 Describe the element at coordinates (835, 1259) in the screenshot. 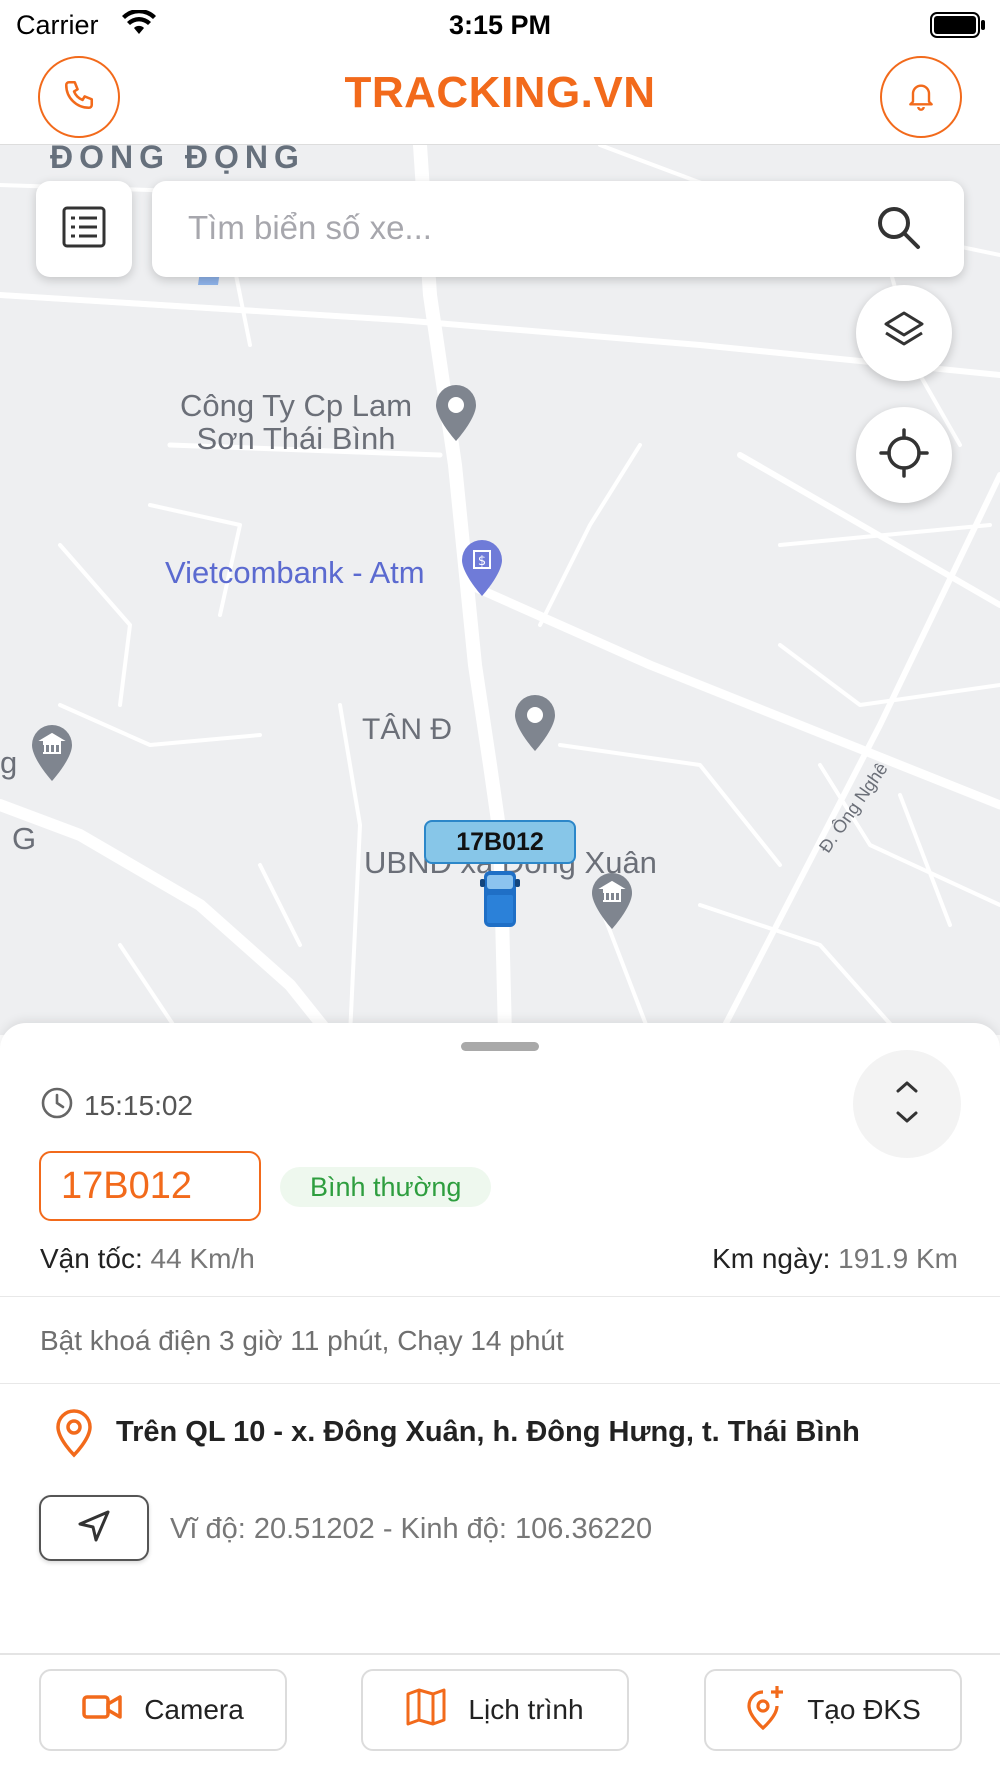

I see `daily-km-info: Km ngày: 191.9 Km` at that location.